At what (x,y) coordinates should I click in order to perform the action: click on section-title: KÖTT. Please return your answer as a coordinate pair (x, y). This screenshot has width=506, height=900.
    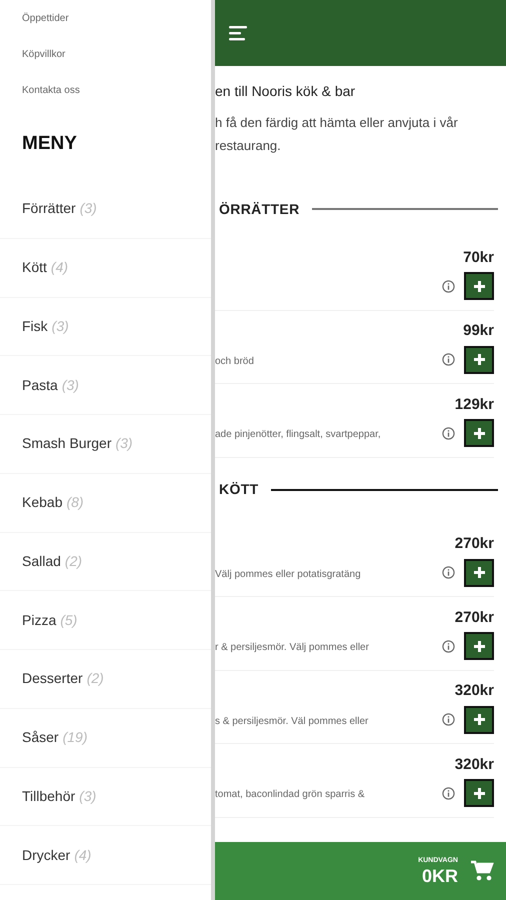
    Looking at the image, I should click on (239, 489).